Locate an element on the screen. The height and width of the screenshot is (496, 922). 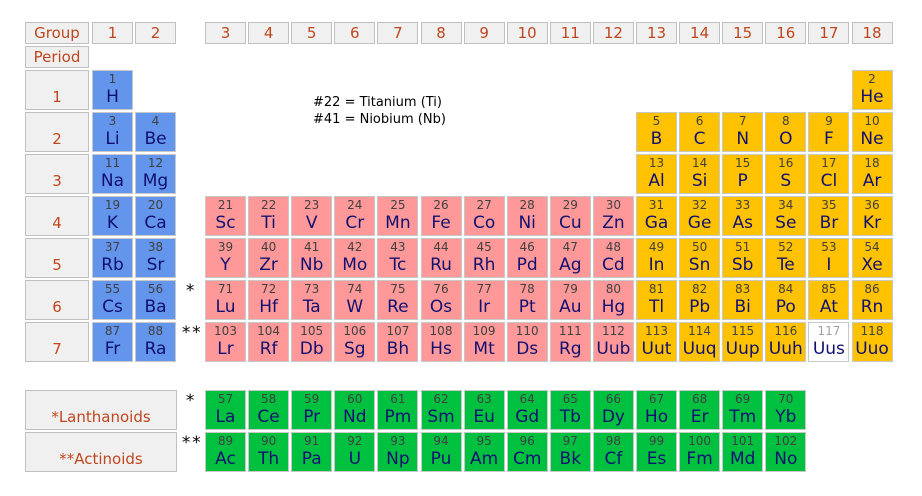
element-hg: 80 Hg is located at coordinates (613, 300).